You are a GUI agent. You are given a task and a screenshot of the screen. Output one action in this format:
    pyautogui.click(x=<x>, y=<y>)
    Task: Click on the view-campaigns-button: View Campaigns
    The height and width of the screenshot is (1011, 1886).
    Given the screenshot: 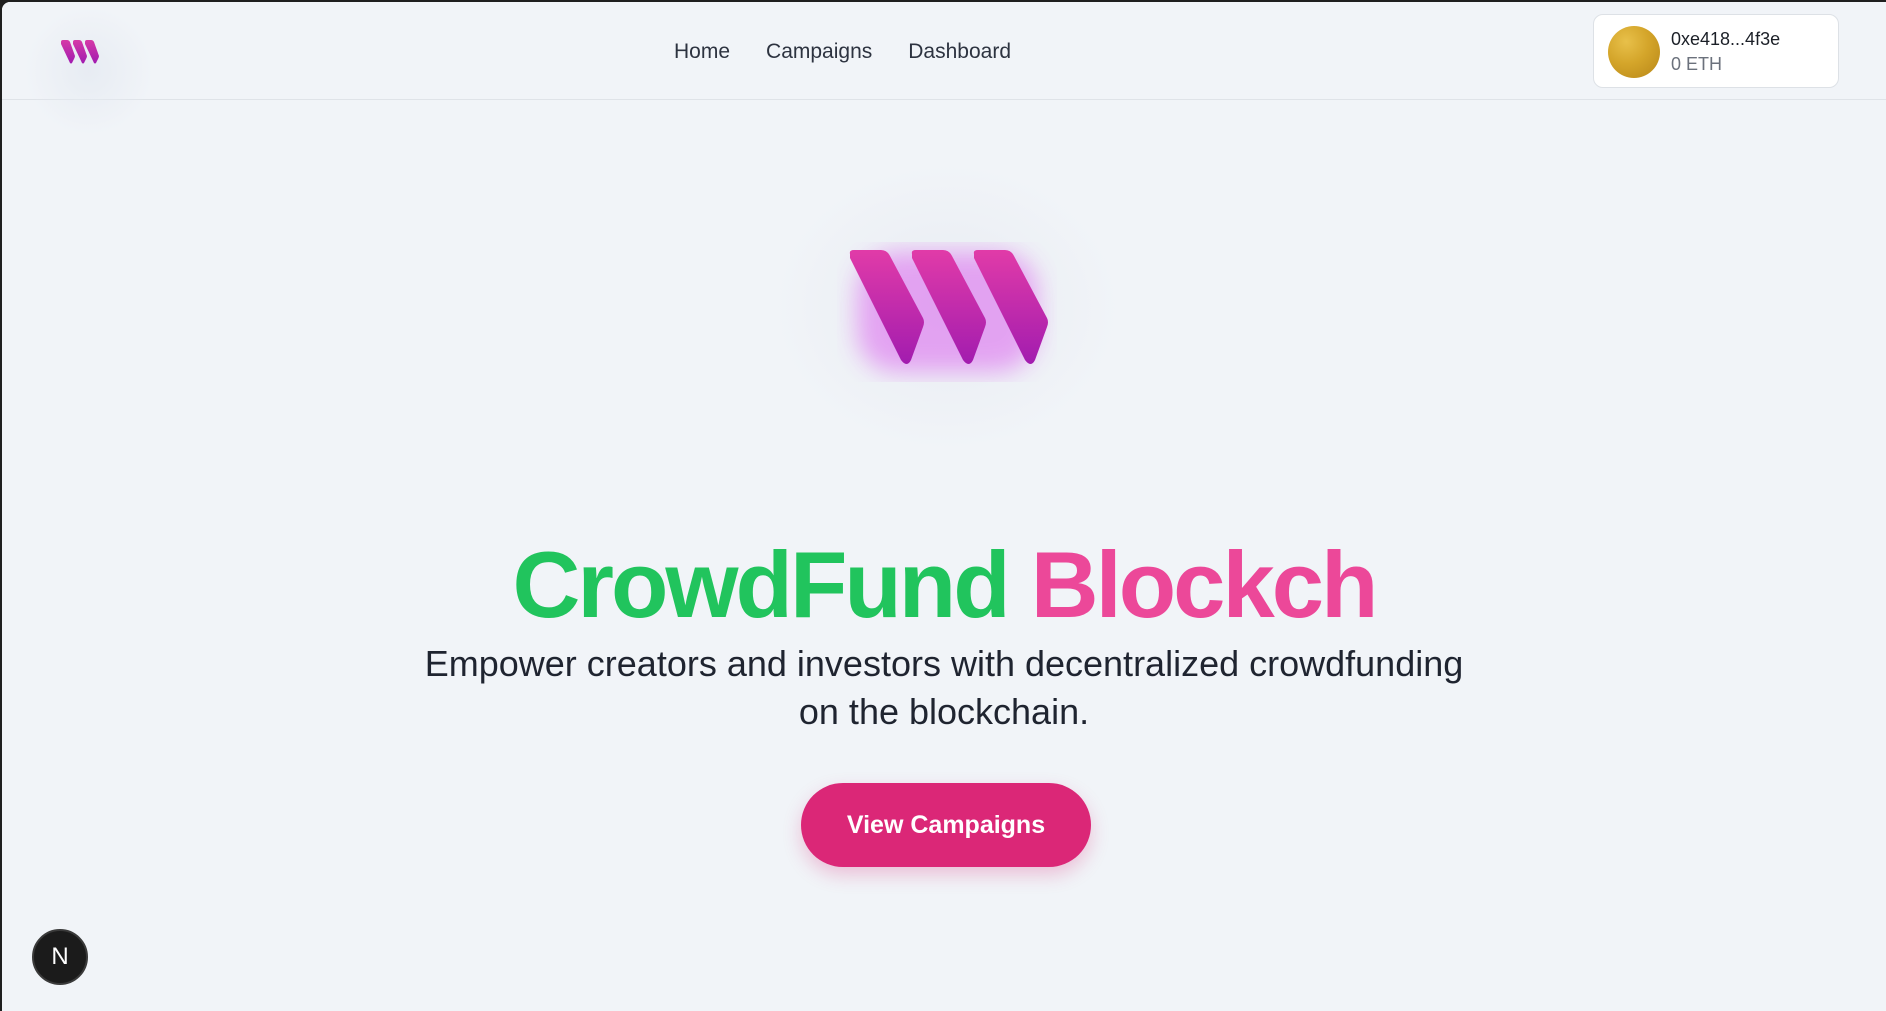 What is the action you would take?
    pyautogui.click(x=946, y=825)
    